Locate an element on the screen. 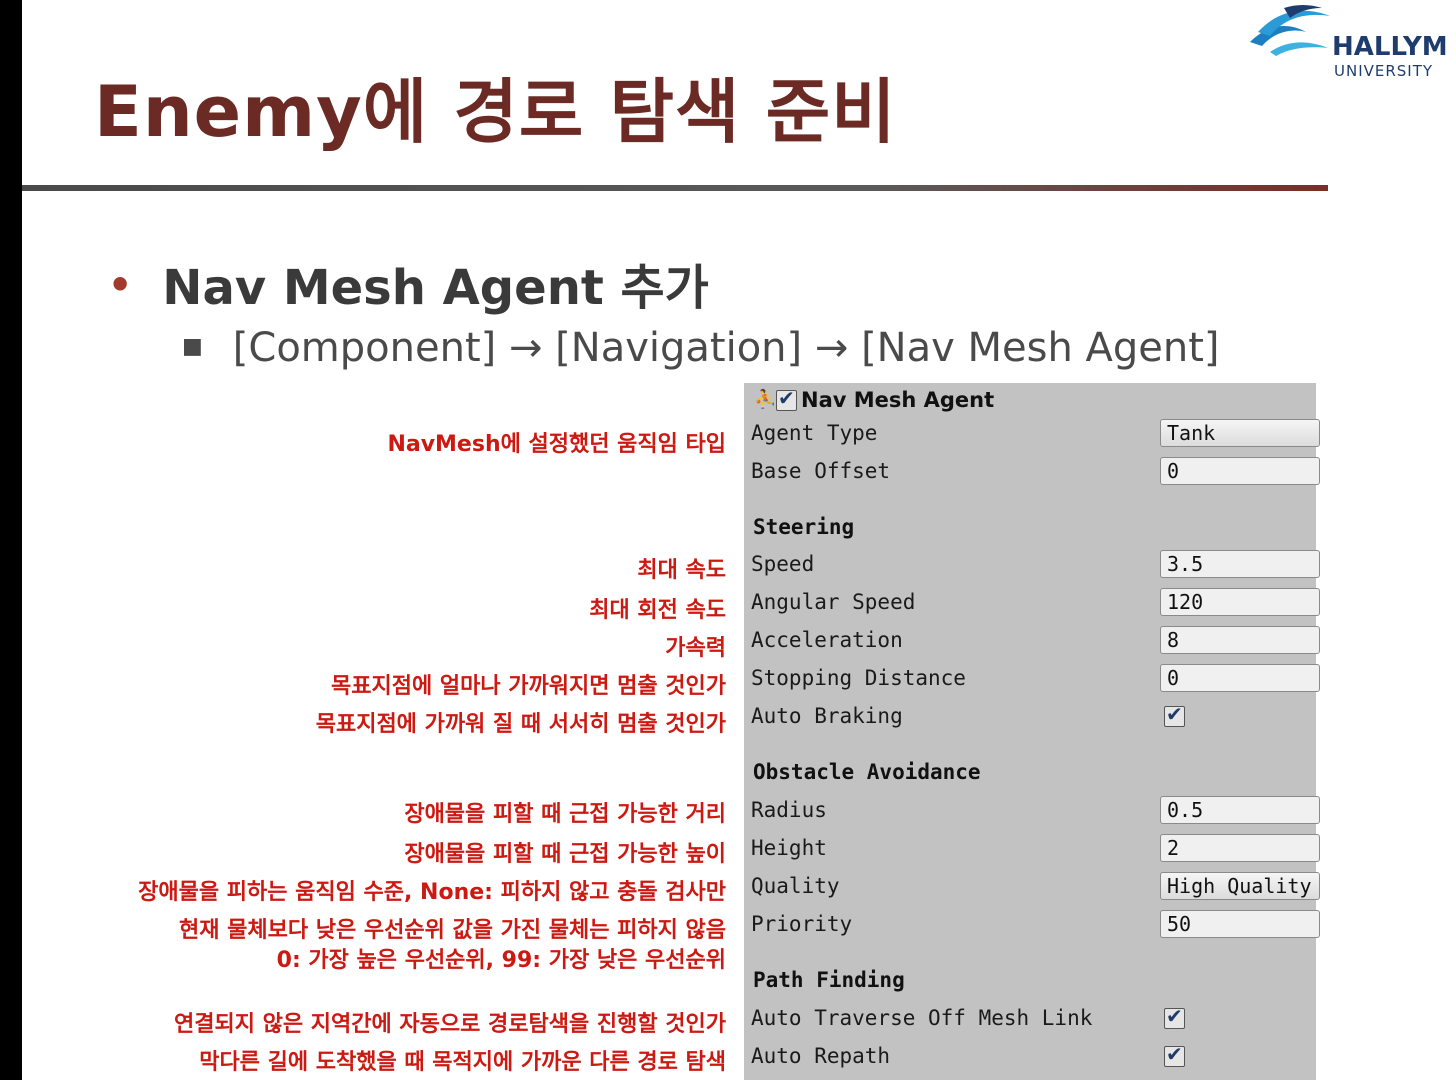 This screenshot has width=1456, height=1080. stopping-distance-input: 0 is located at coordinates (1240, 678).